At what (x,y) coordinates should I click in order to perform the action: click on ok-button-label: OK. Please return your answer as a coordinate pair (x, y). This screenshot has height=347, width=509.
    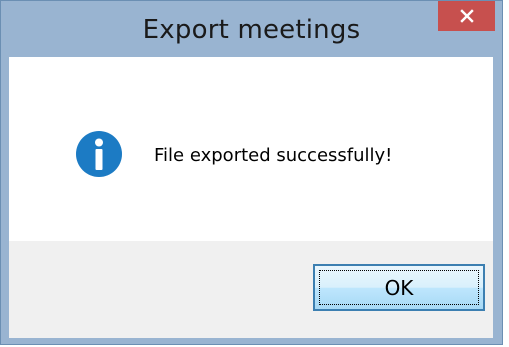
    Looking at the image, I should click on (399, 287).